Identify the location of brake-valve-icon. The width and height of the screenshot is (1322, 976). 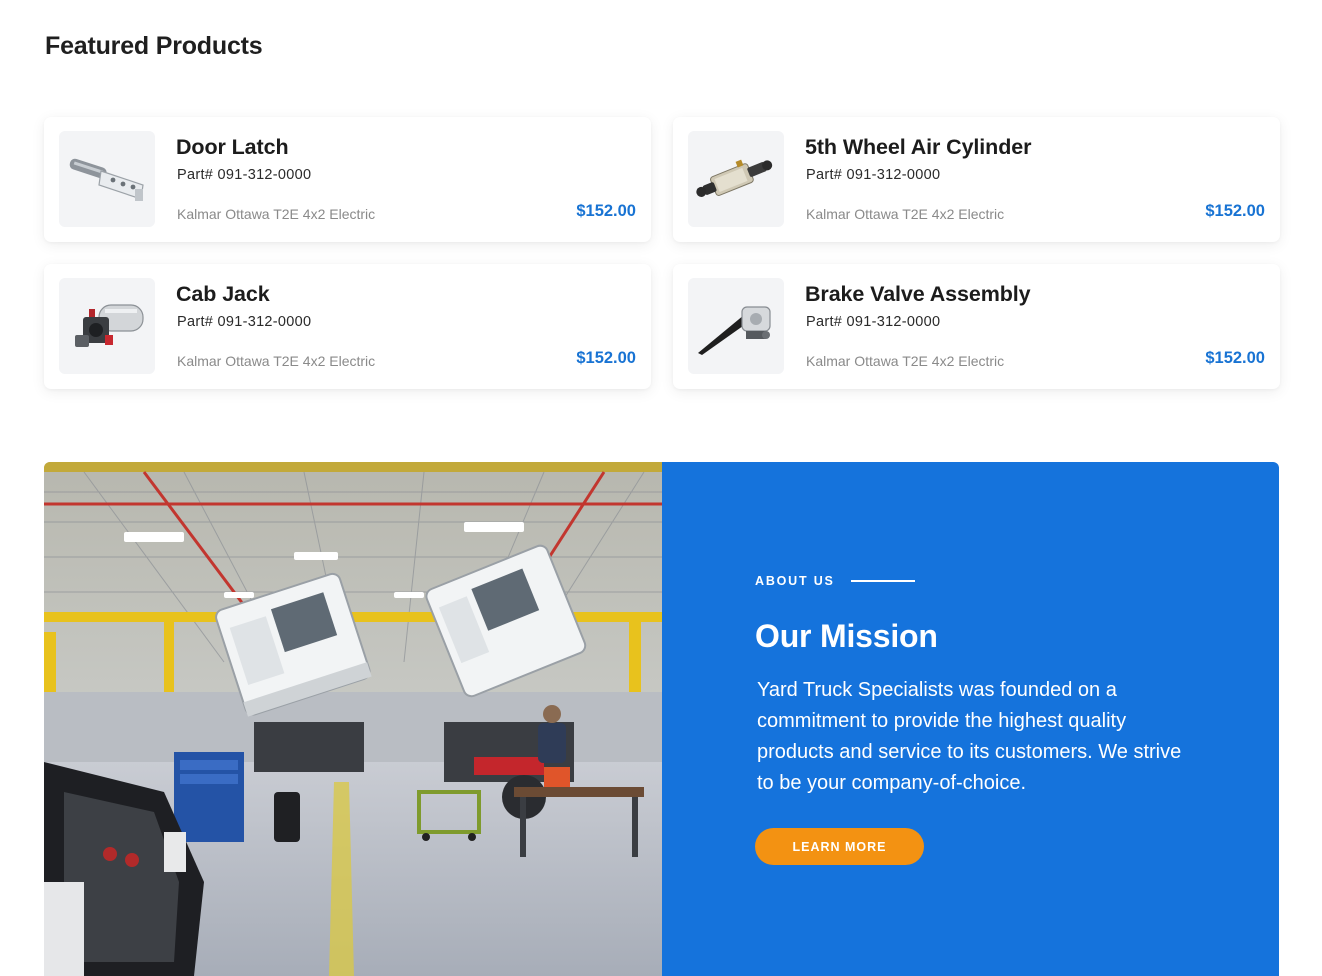
(734, 330).